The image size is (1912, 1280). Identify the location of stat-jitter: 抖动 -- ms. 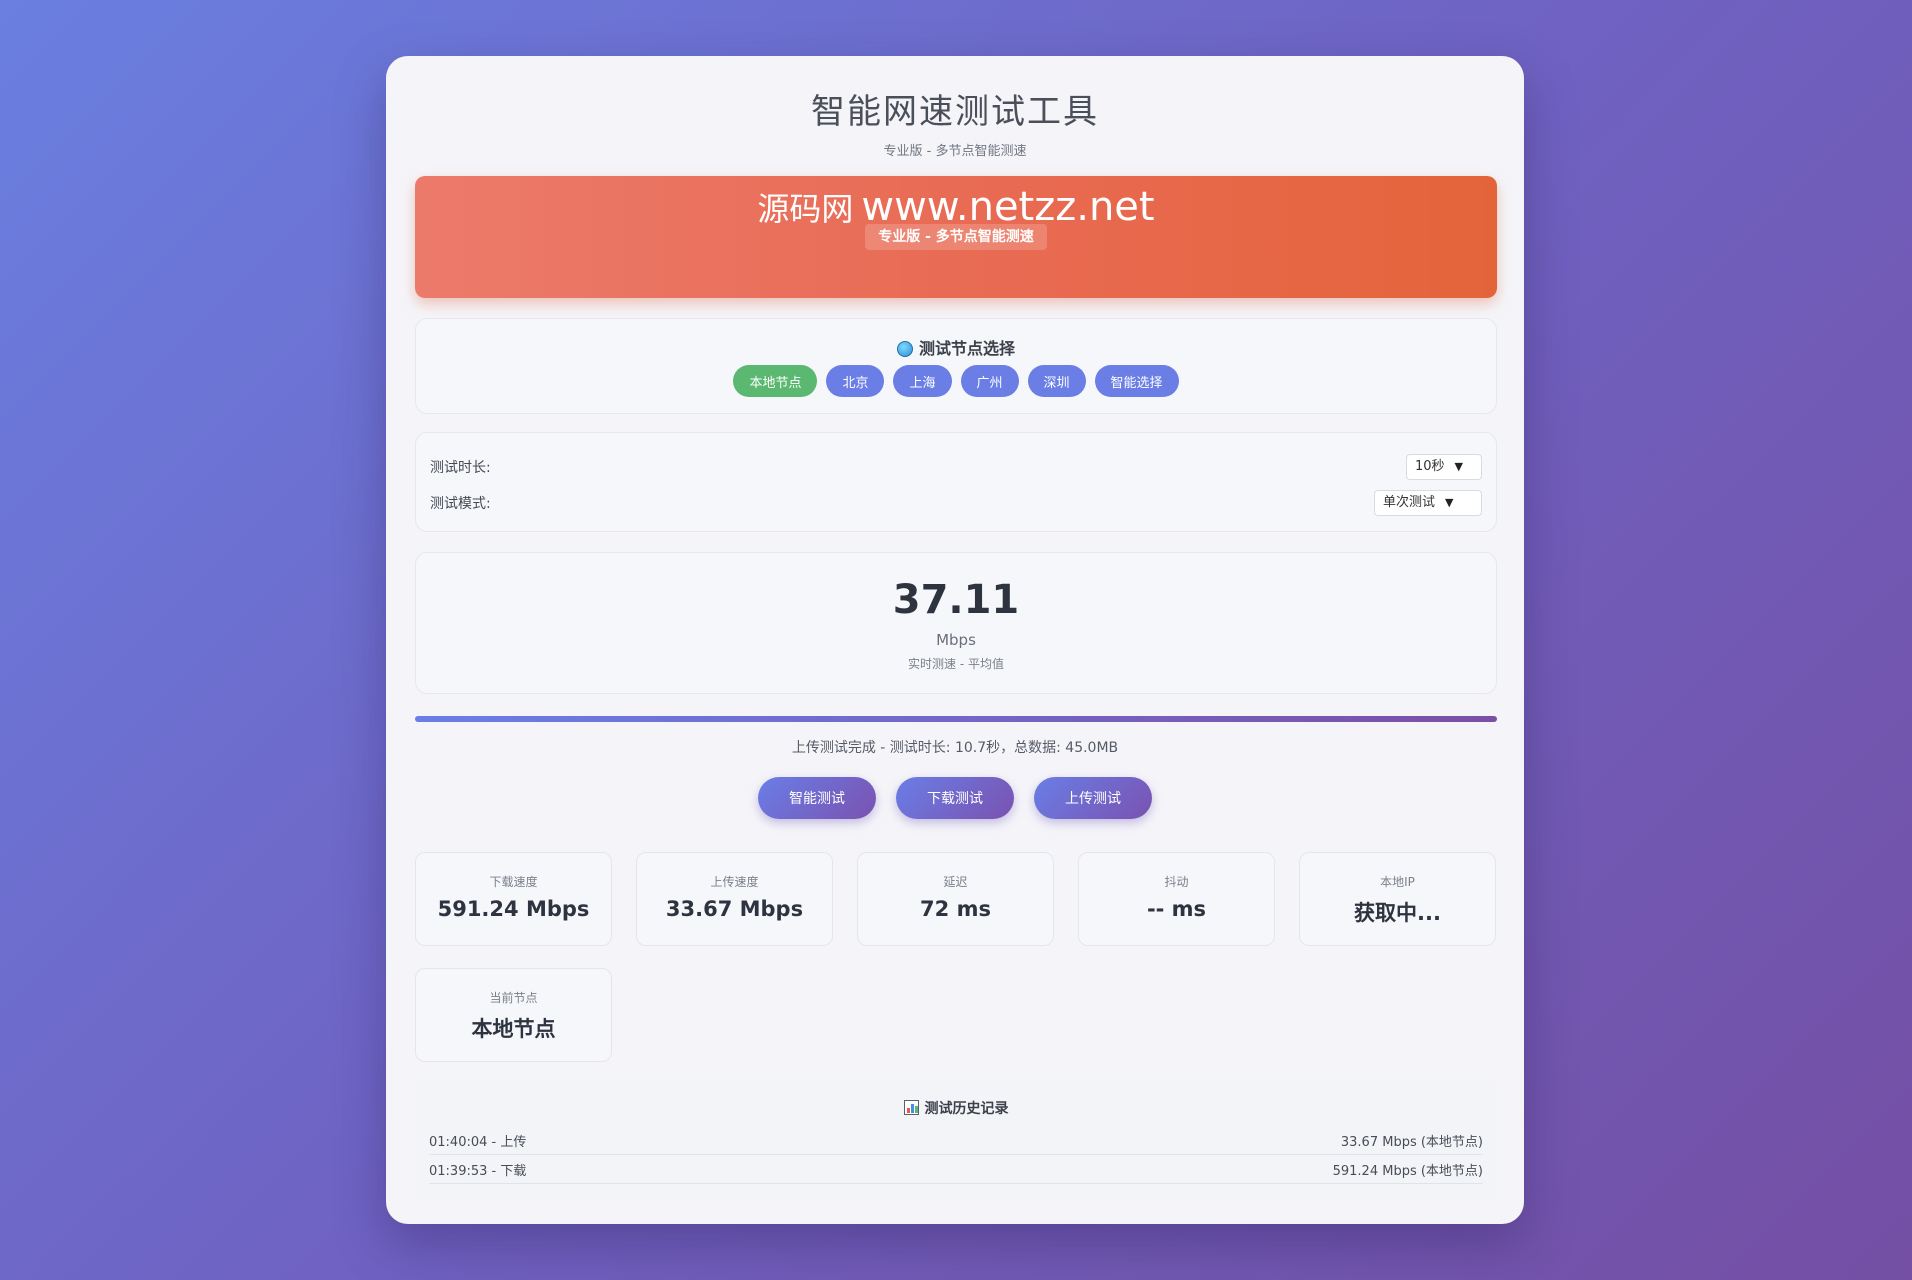
(1176, 899).